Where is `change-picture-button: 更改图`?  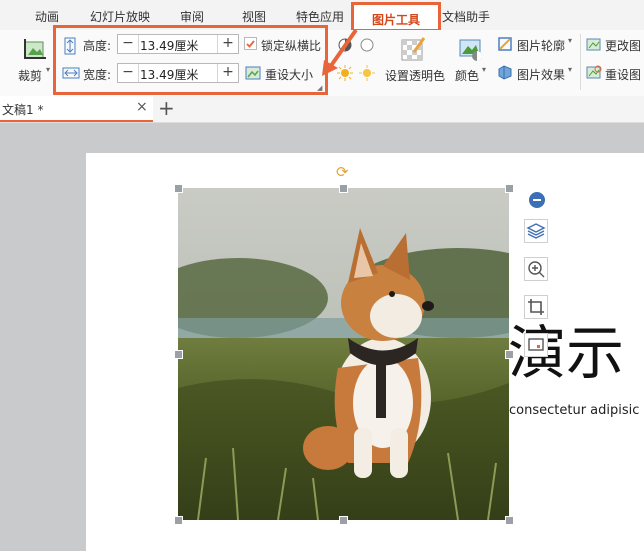
change-picture-button: 更改图 is located at coordinates (623, 45).